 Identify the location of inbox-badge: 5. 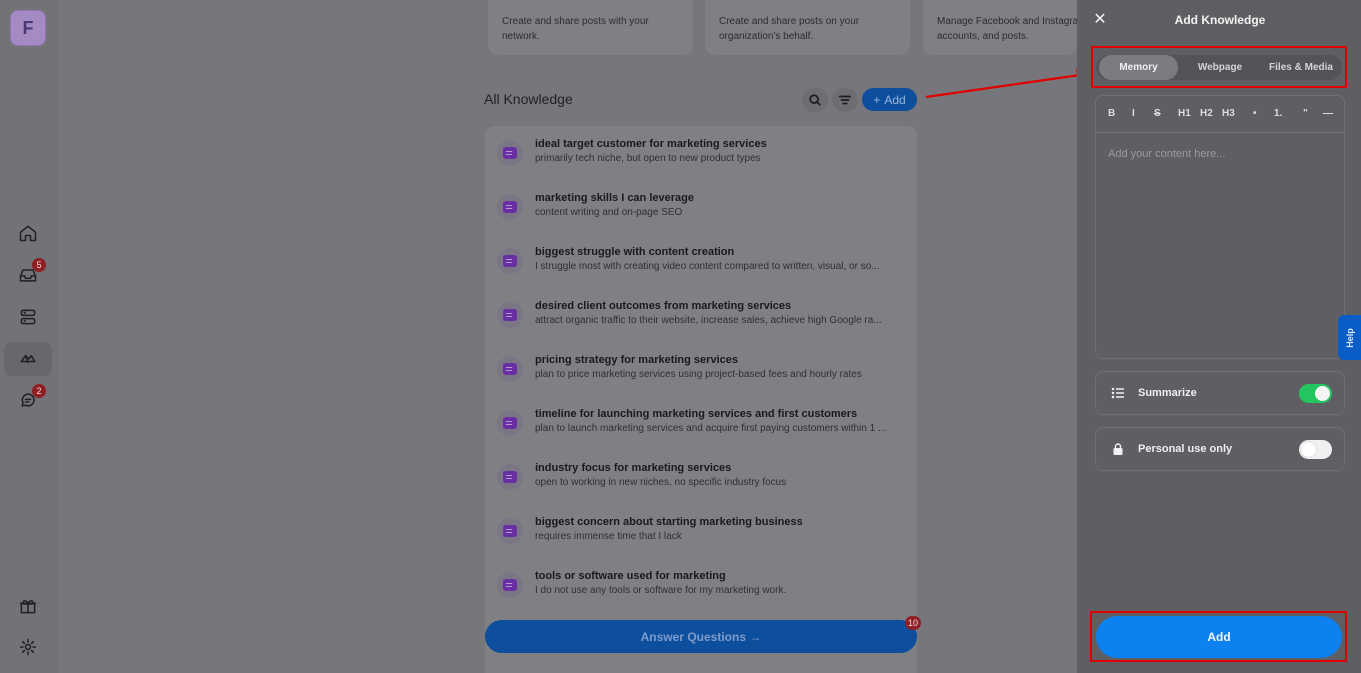
(39, 265).